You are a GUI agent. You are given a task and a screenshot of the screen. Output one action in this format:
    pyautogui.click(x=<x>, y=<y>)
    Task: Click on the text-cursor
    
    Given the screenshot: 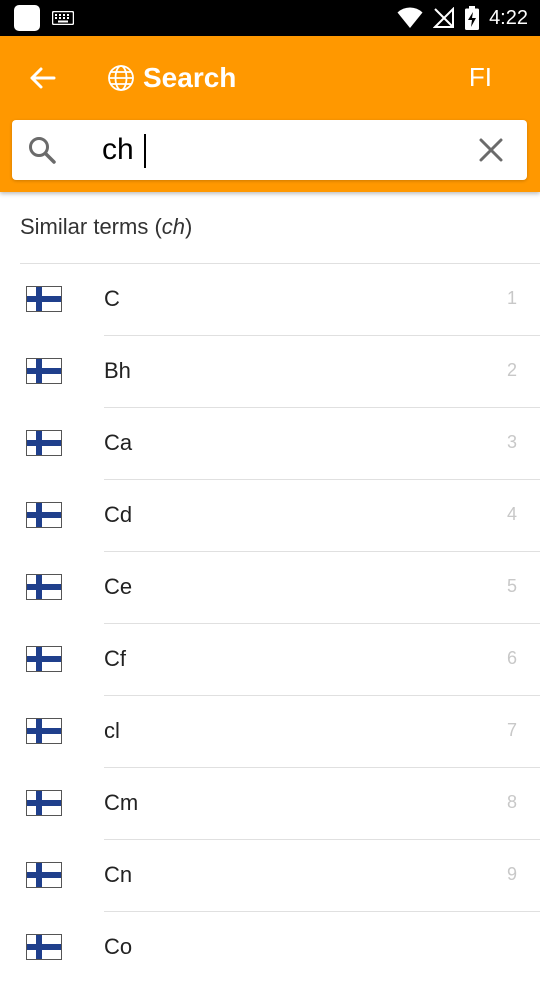 What is the action you would take?
    pyautogui.click(x=145, y=151)
    